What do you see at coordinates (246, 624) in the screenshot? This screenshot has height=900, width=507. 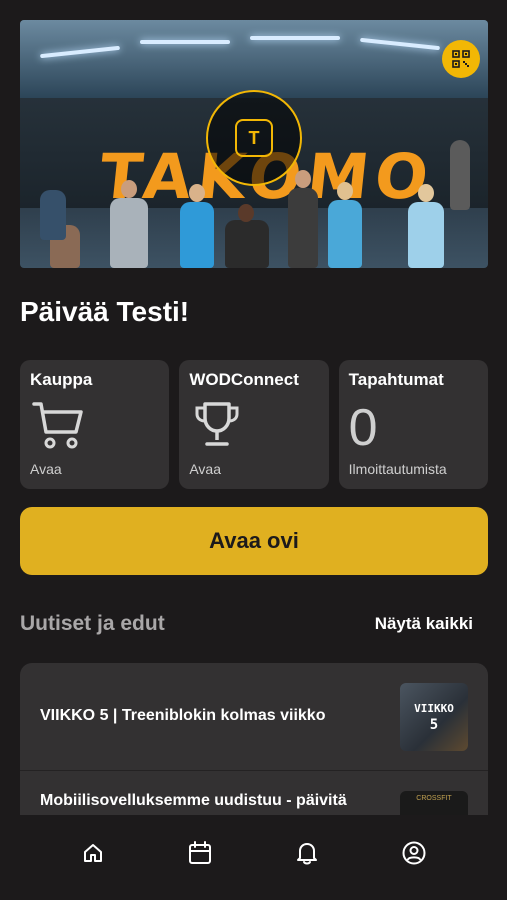 I see `news-header: Uutiset ja edut Näytä kaikki` at bounding box center [246, 624].